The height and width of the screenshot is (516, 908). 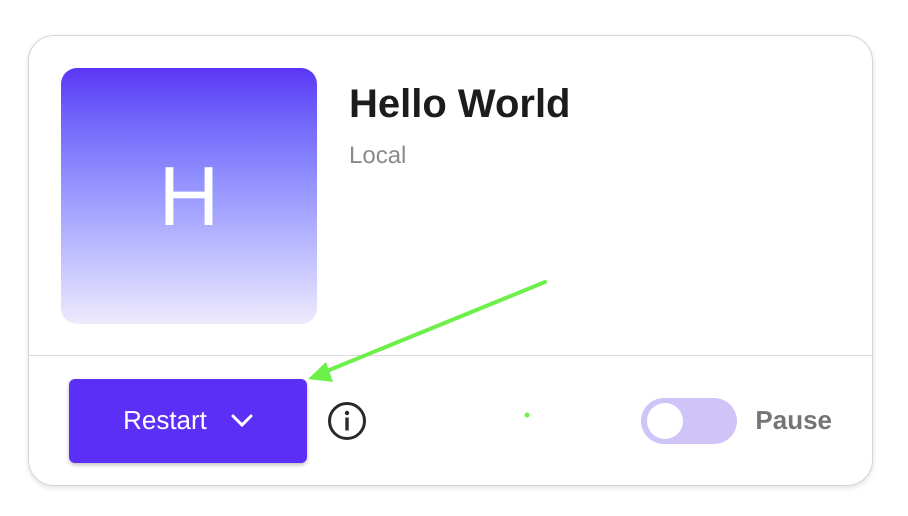 What do you see at coordinates (188, 420) in the screenshot?
I see `restart-button: Restart` at bounding box center [188, 420].